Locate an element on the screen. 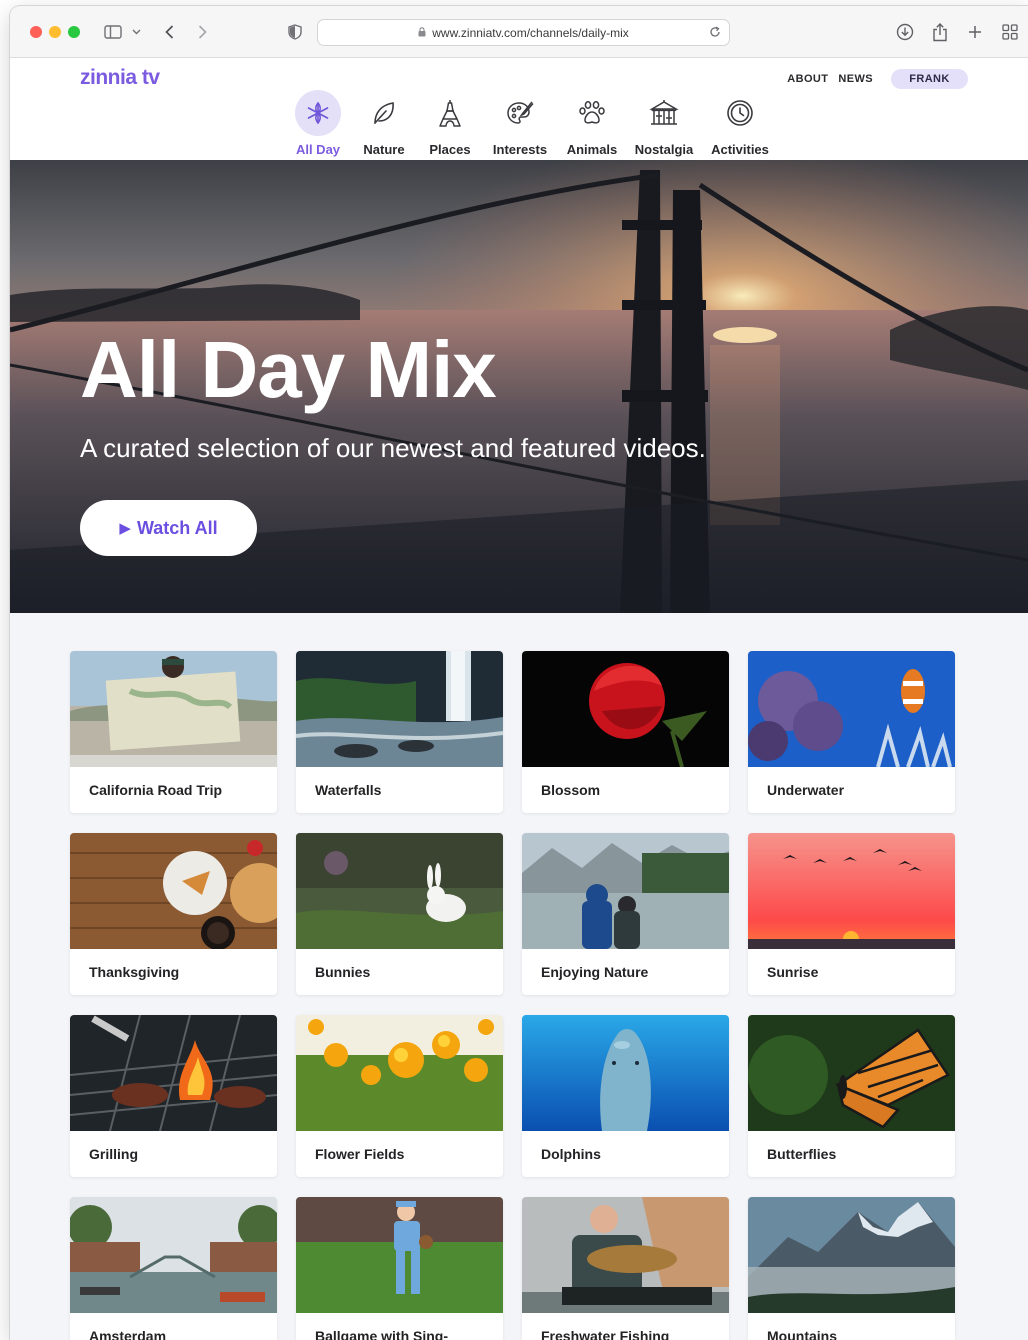  category-label: Interests is located at coordinates (520, 149).